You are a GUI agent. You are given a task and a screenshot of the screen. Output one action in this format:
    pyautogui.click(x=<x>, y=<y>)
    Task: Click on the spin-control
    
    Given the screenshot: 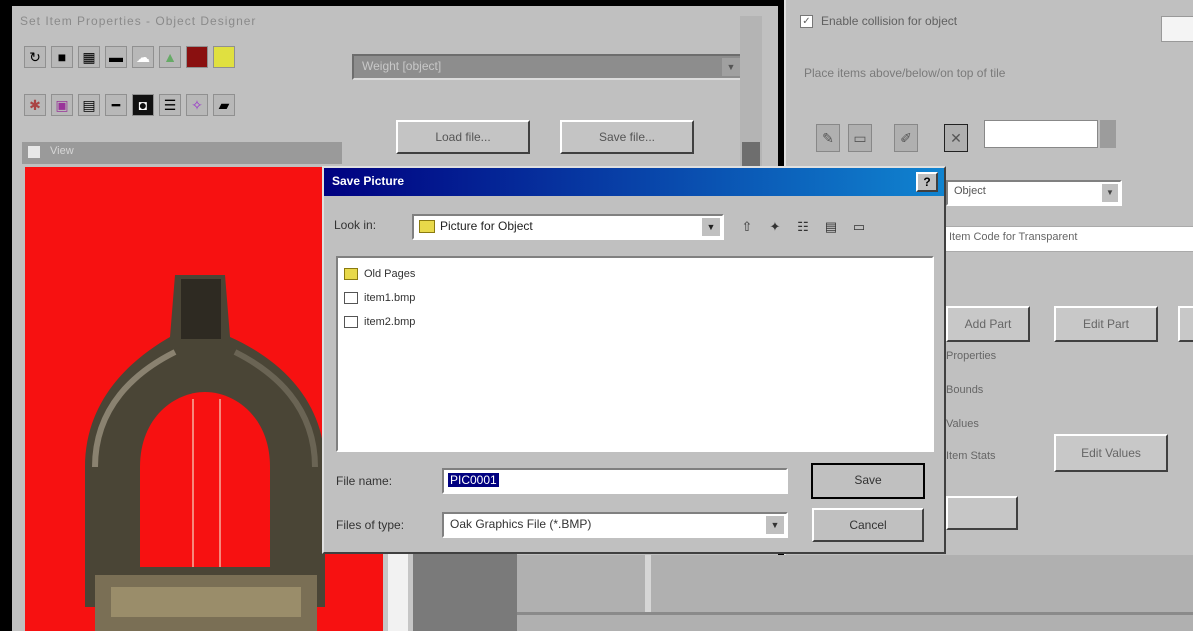 What is the action you would take?
    pyautogui.click(x=1108, y=134)
    